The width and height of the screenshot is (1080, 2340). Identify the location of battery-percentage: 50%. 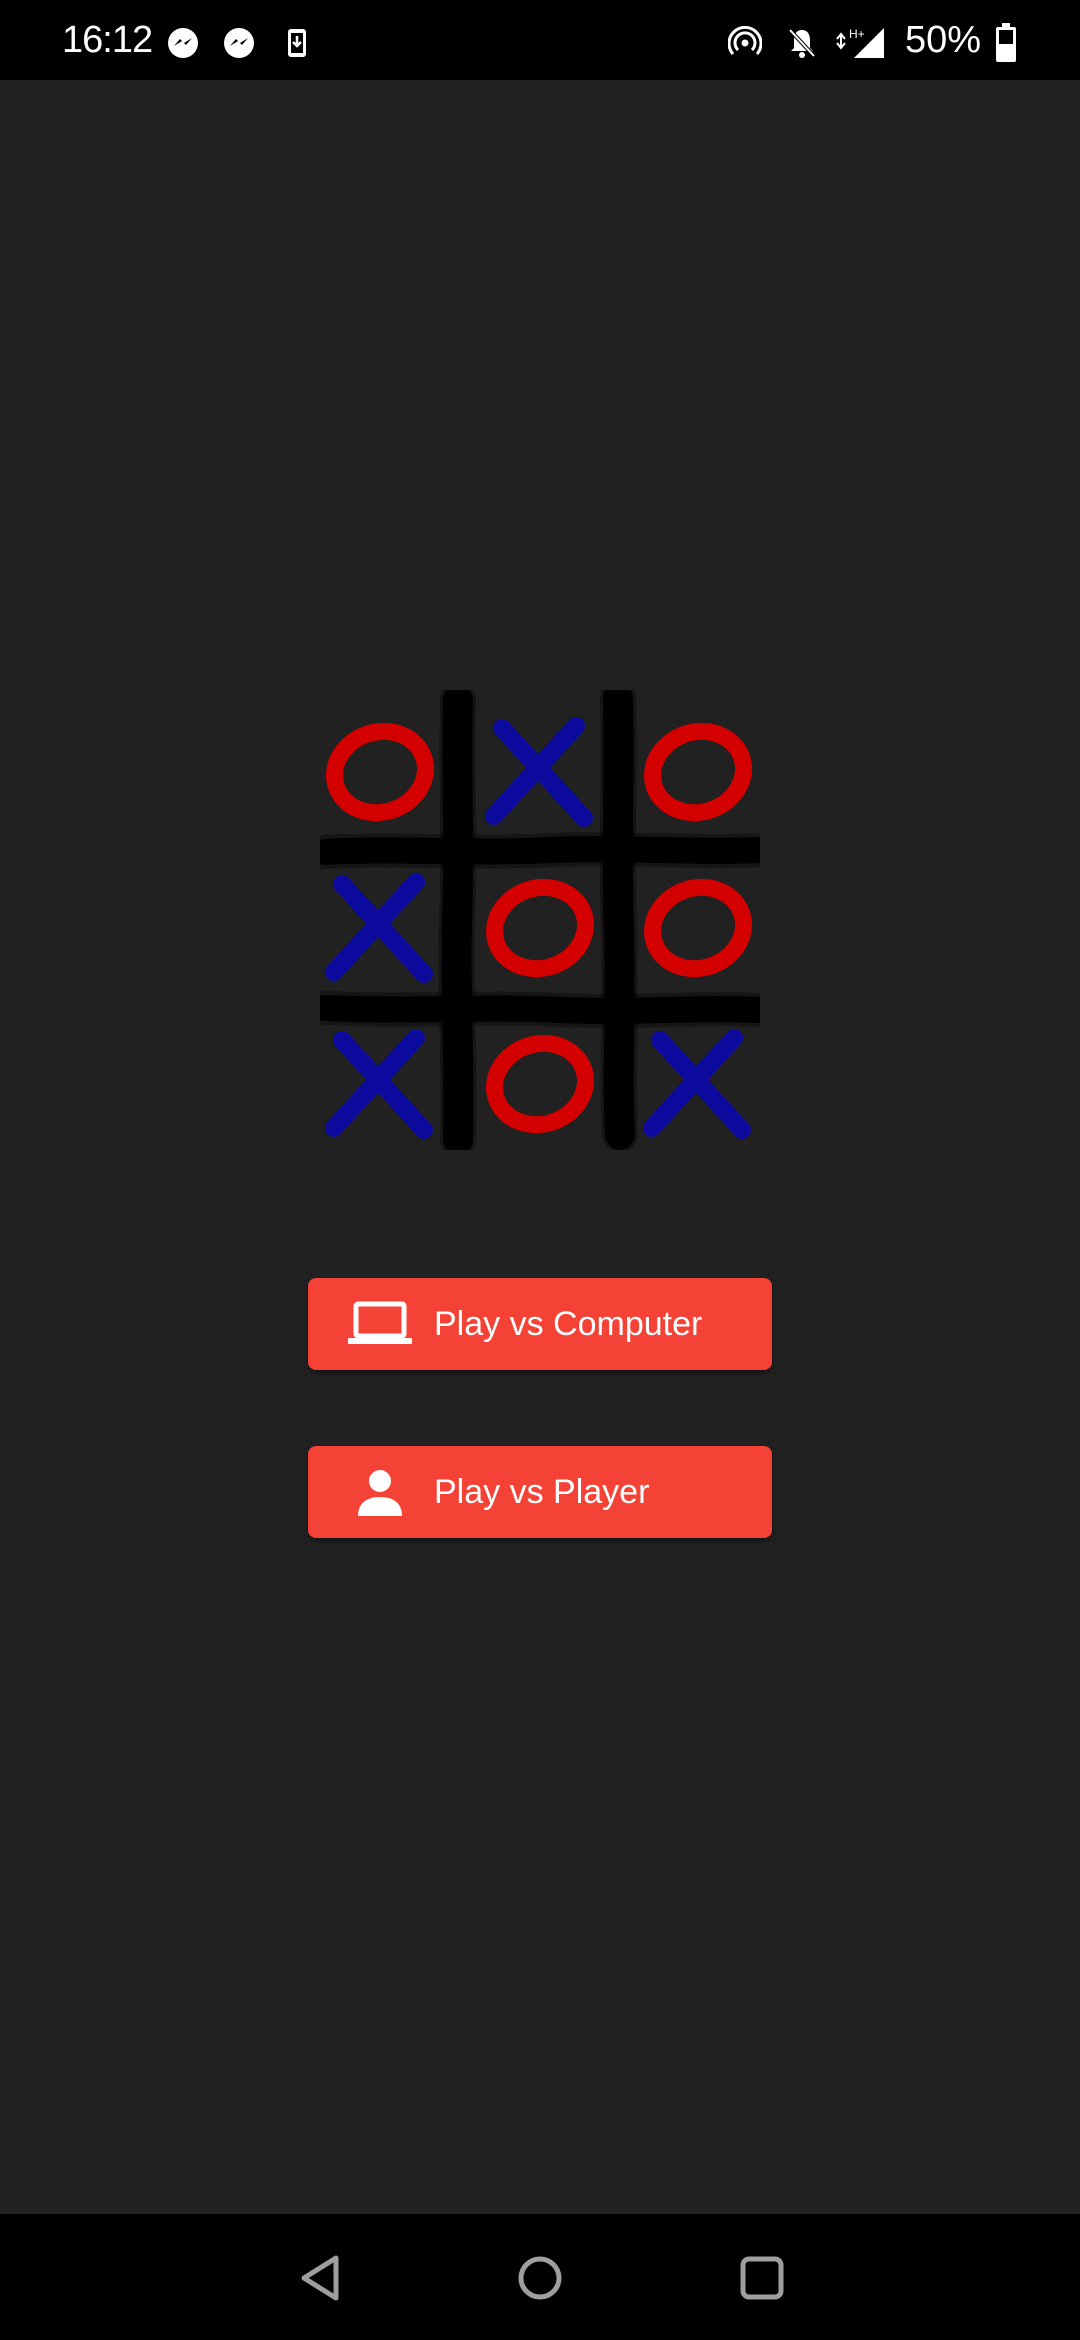
(943, 40).